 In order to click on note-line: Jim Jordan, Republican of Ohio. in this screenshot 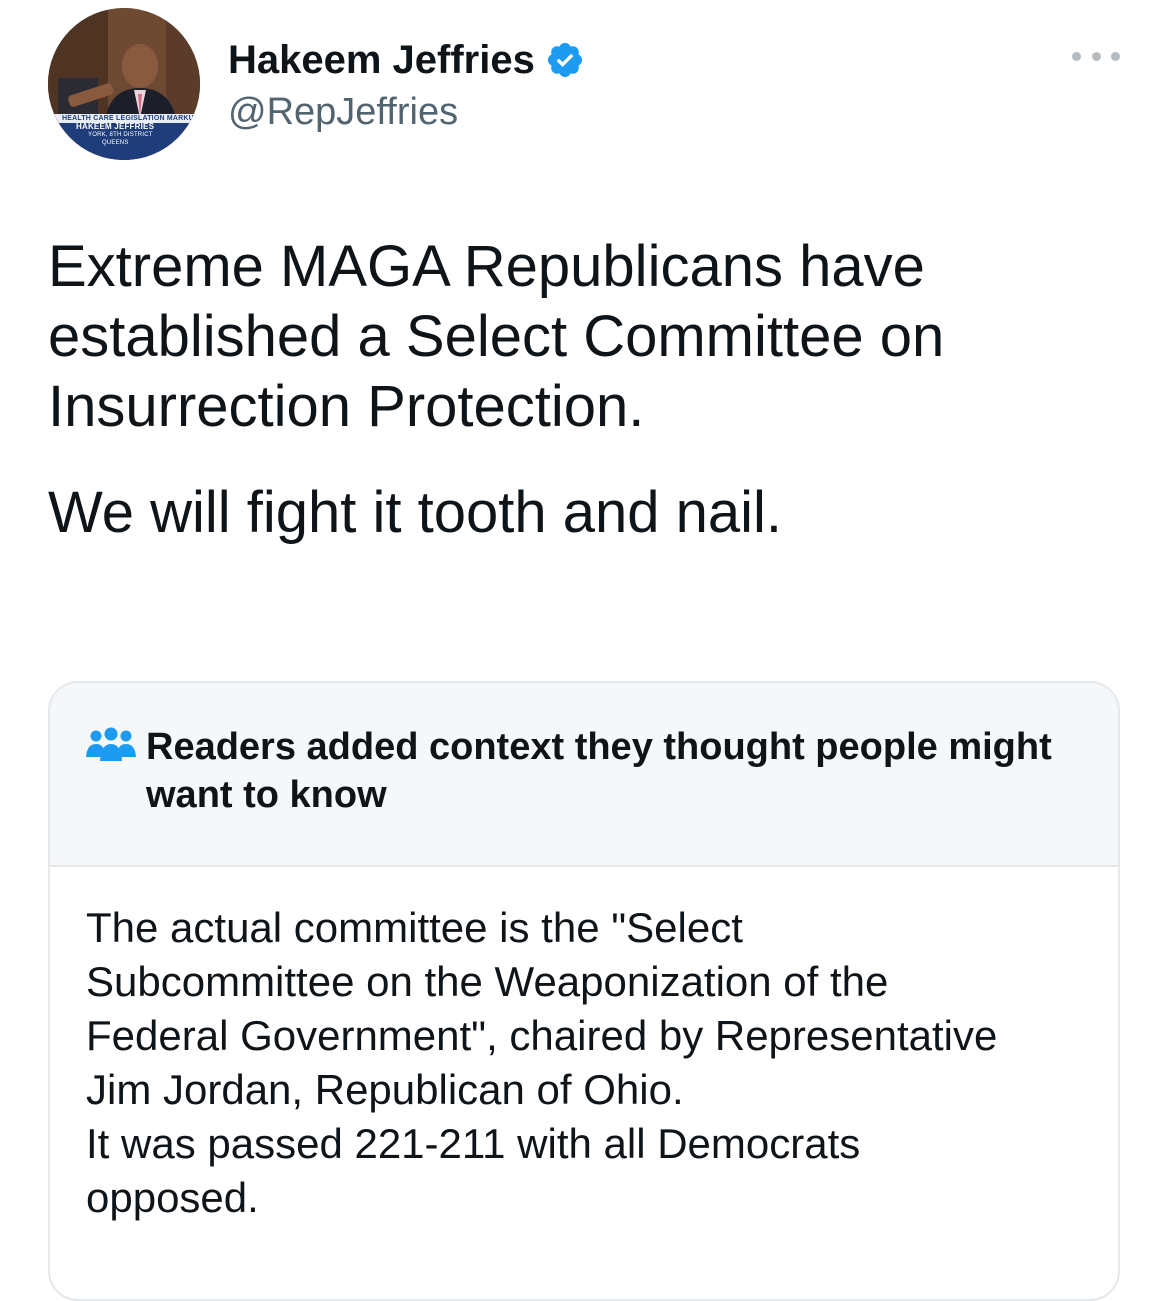, I will do `click(385, 1089)`.